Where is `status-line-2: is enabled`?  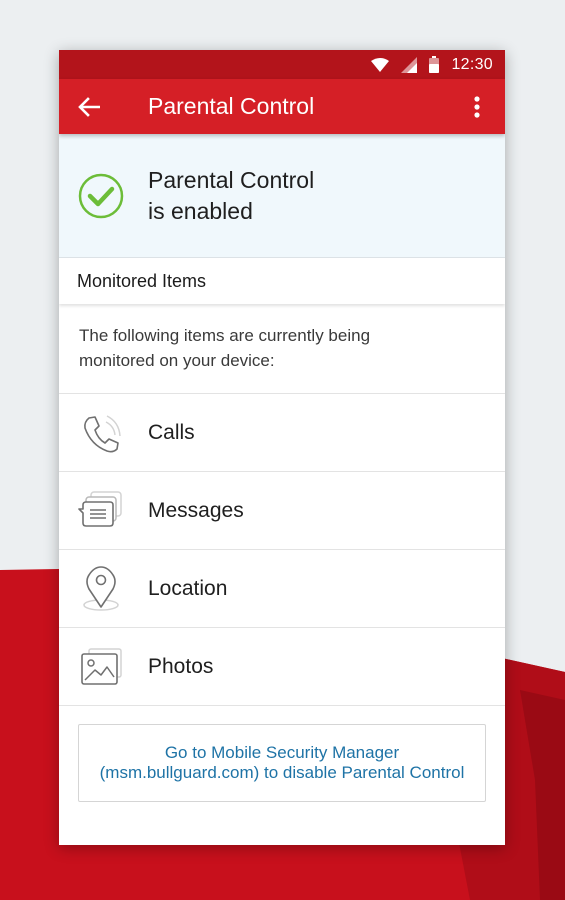
status-line-2: is enabled is located at coordinates (200, 210).